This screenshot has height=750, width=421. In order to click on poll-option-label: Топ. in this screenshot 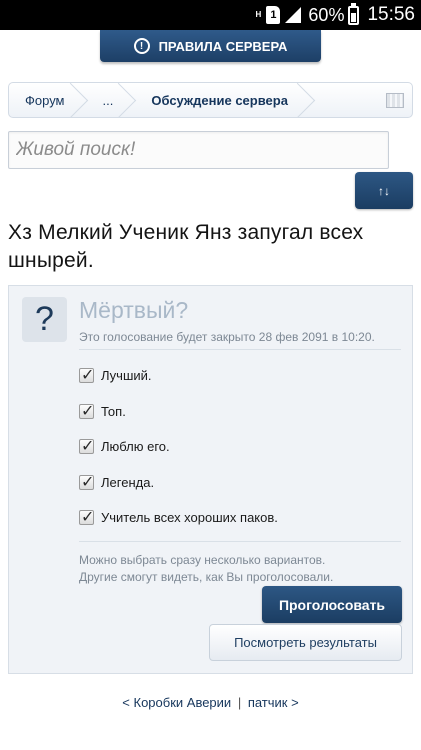, I will do `click(113, 411)`.